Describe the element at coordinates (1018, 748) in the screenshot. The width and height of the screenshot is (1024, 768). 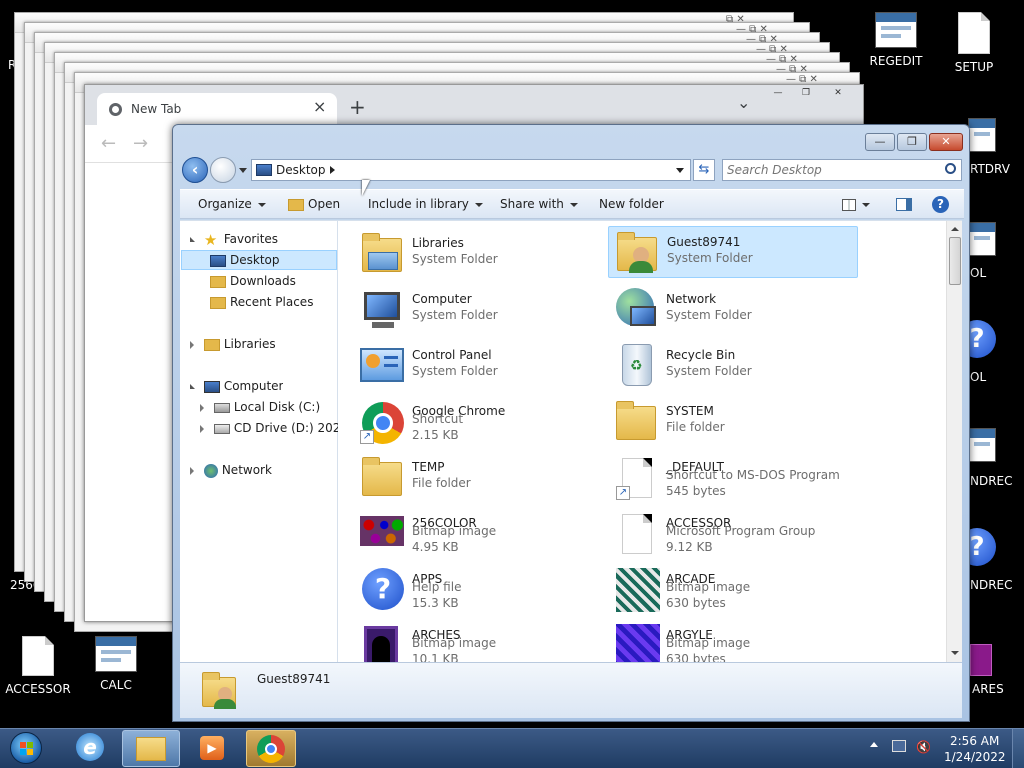
I see `show-desktop-button` at that location.